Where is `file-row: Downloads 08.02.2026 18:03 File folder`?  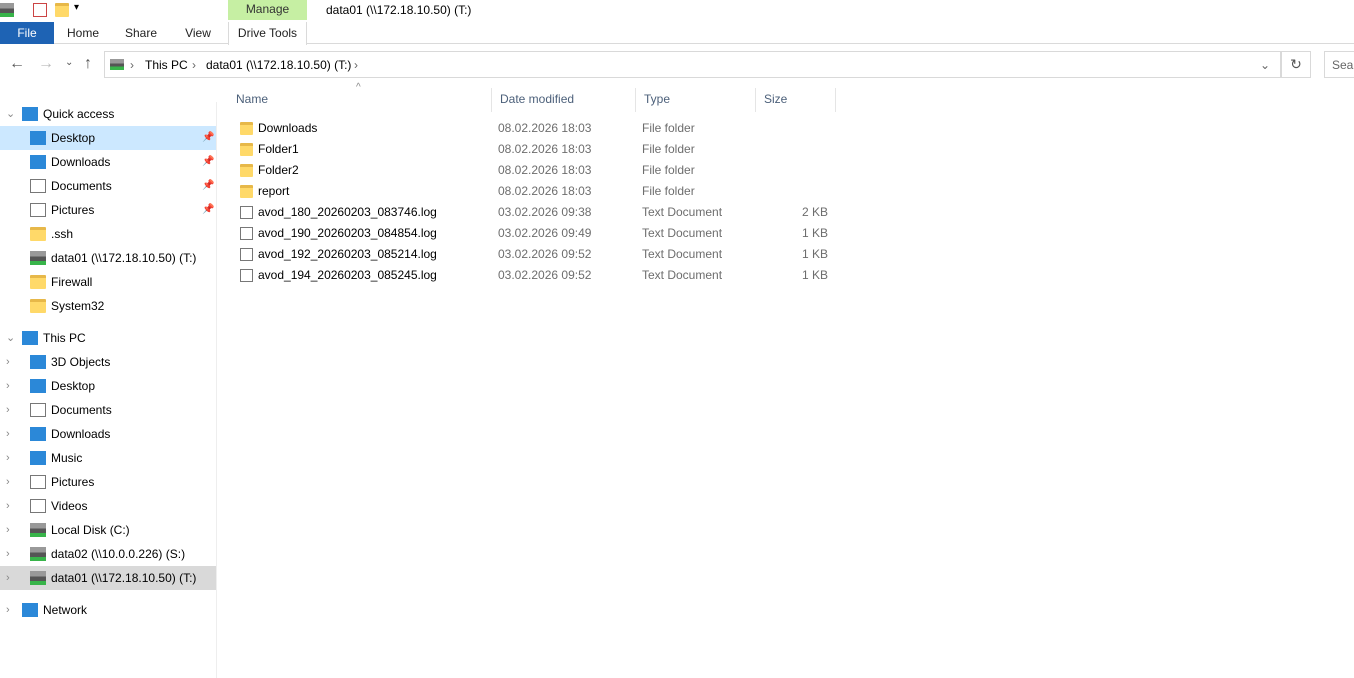
file-row: Downloads 08.02.2026 18:03 File folder is located at coordinates (533, 128).